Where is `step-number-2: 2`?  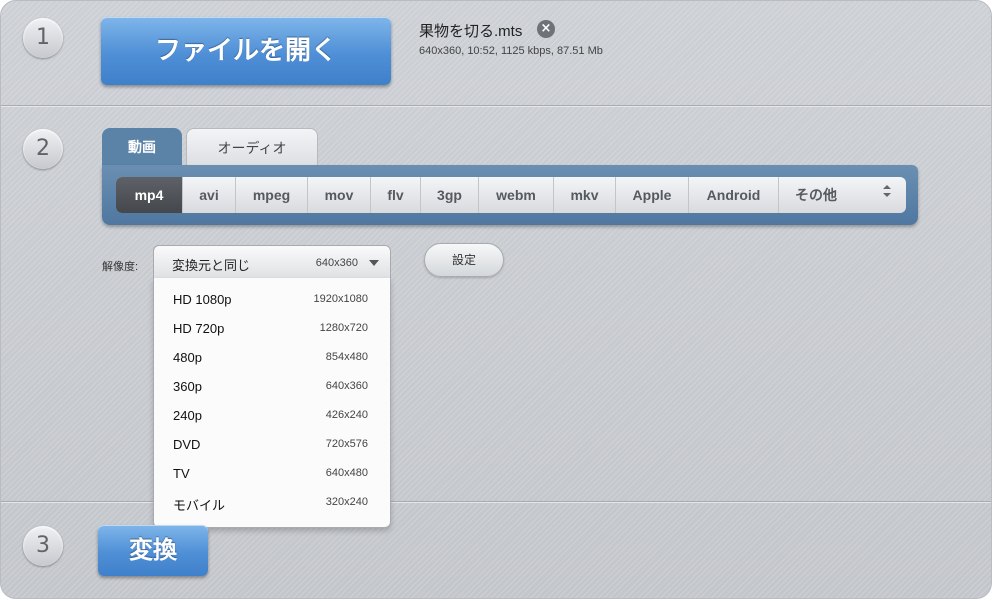 step-number-2: 2 is located at coordinates (43, 149).